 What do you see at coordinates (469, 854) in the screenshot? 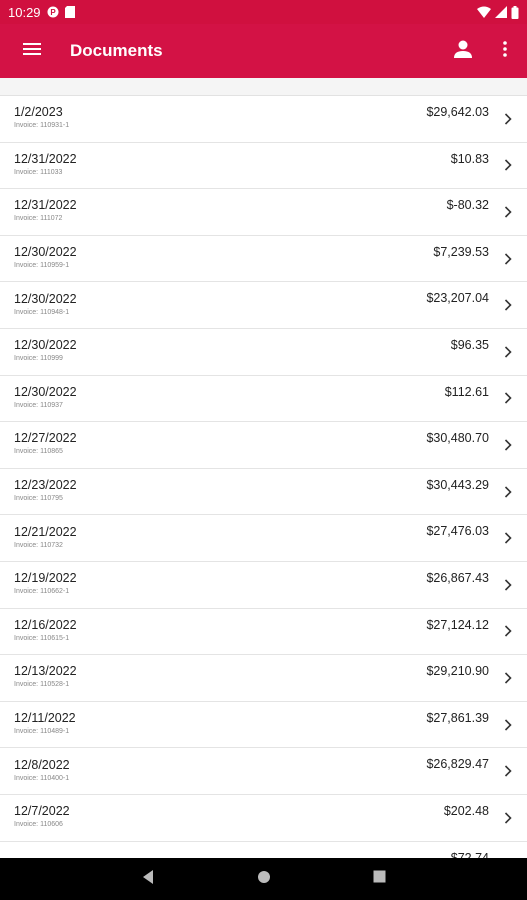
I see `document-amount: $72.74` at bounding box center [469, 854].